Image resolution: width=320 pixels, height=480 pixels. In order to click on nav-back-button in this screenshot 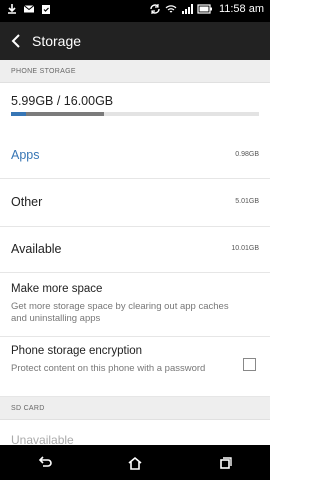, I will do `click(45, 463)`.